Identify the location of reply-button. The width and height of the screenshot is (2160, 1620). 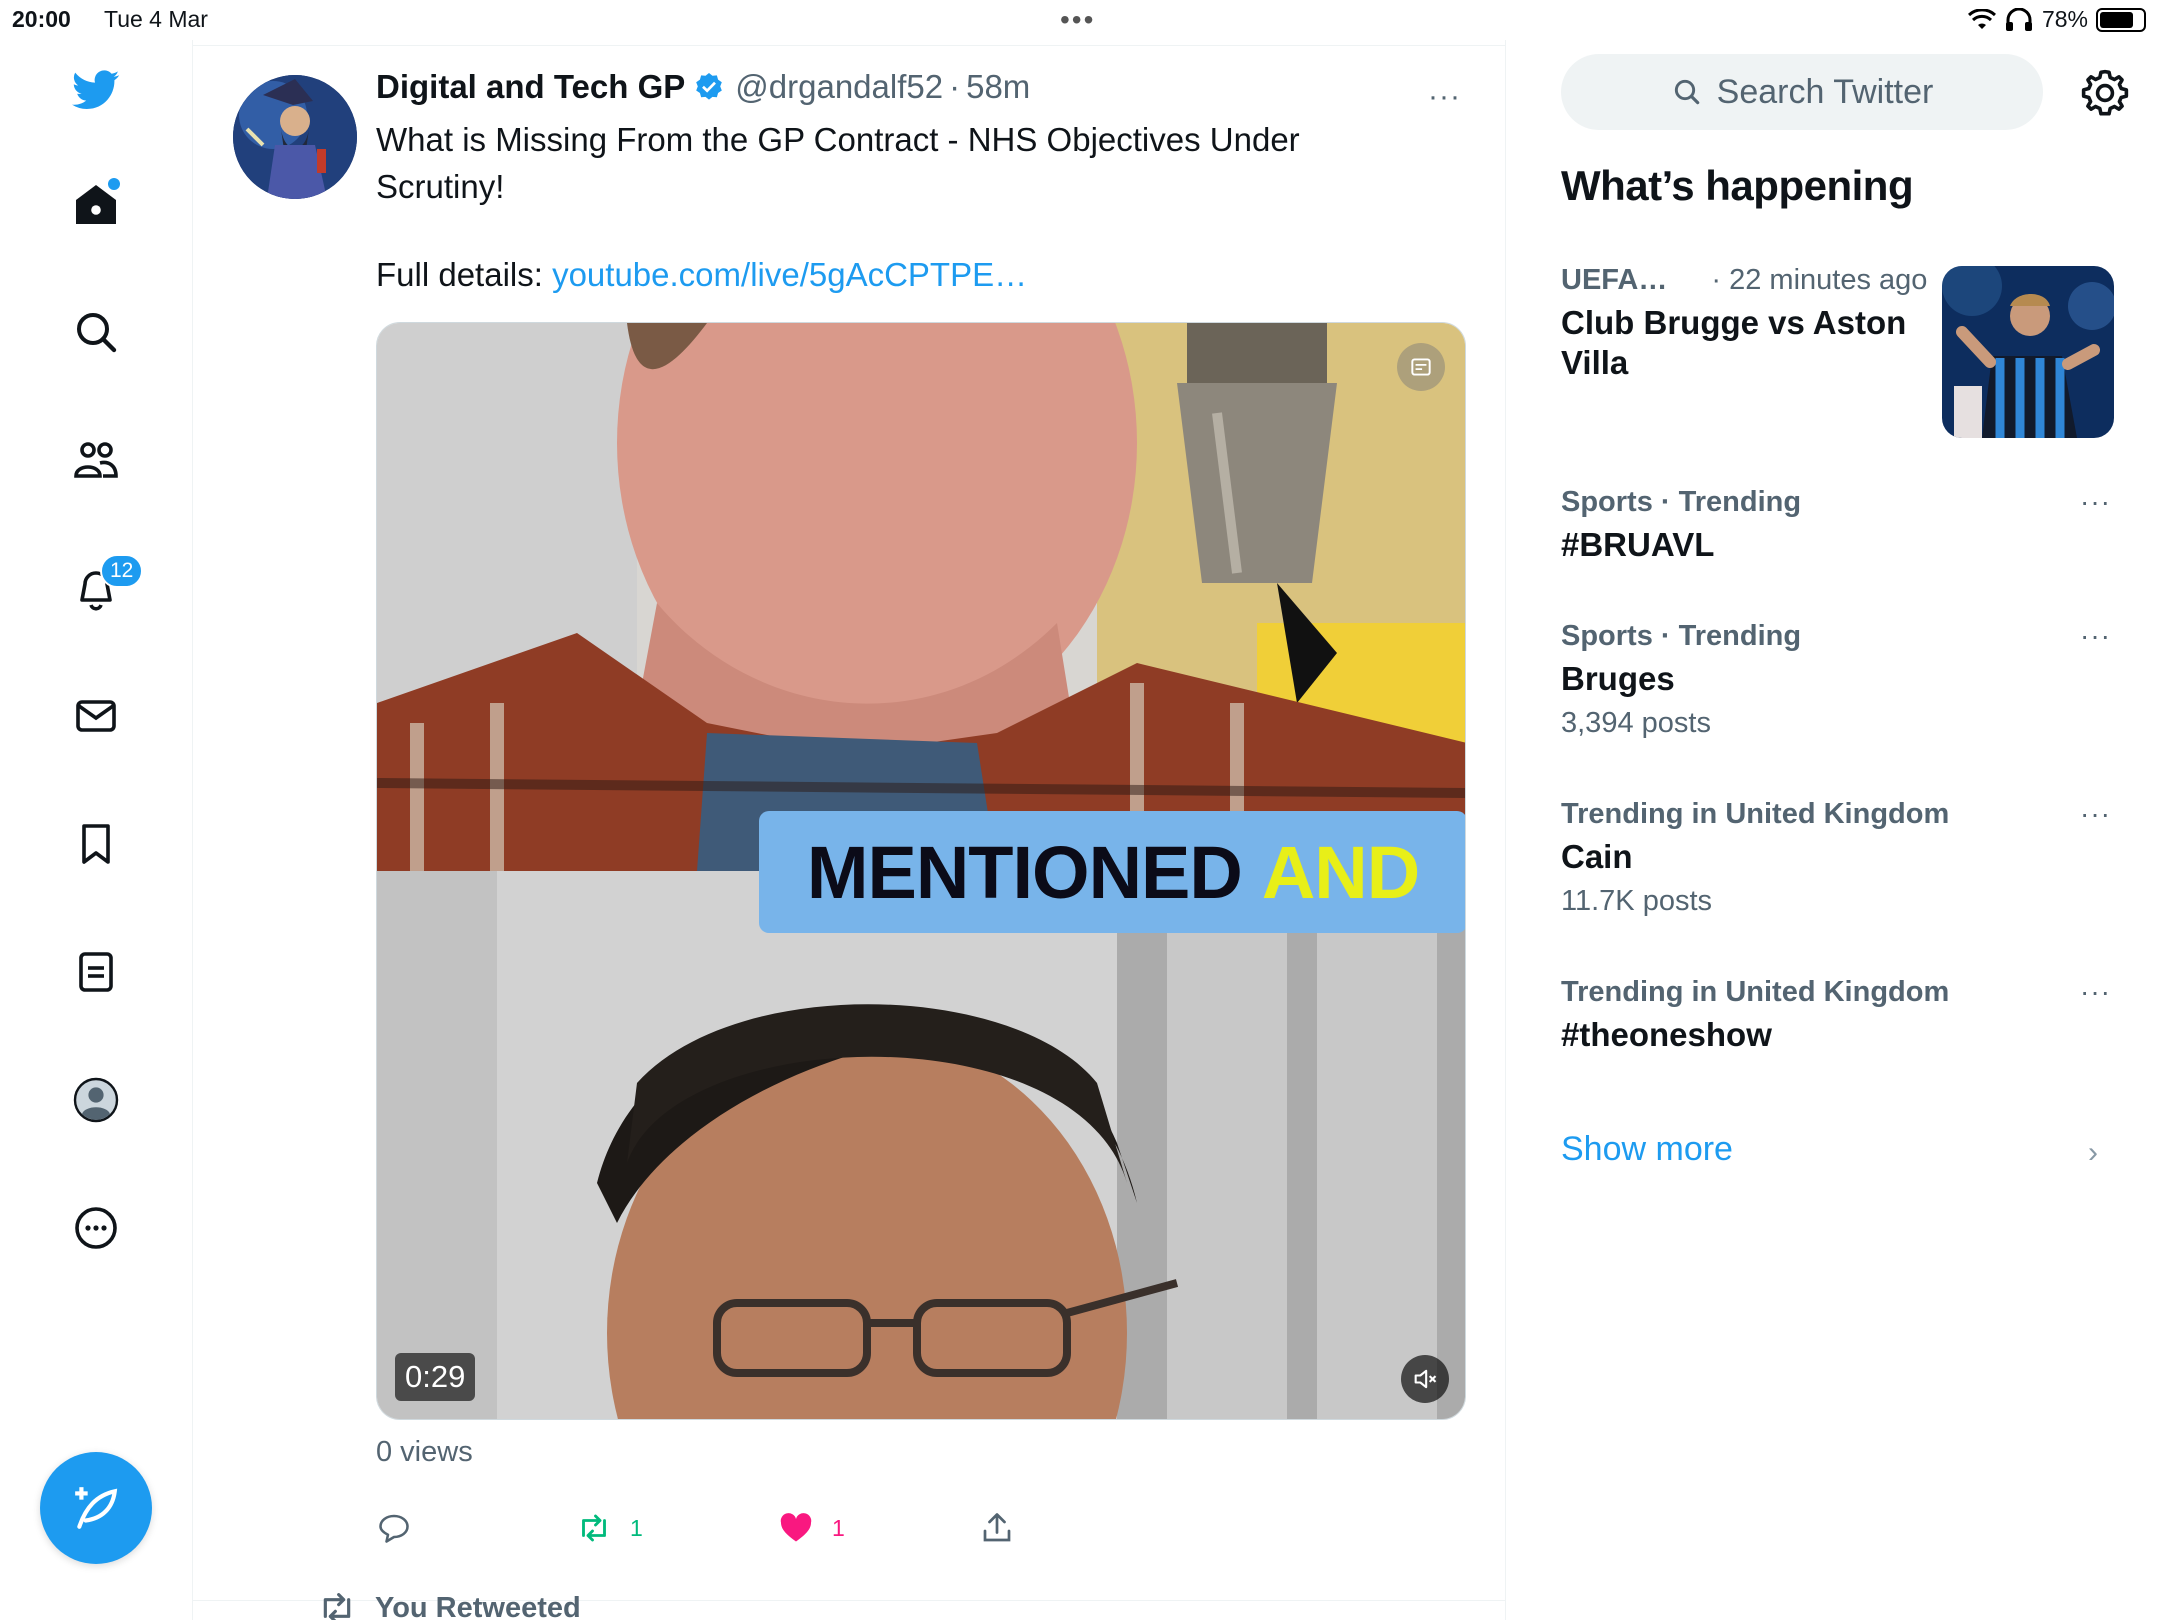
(394, 1528).